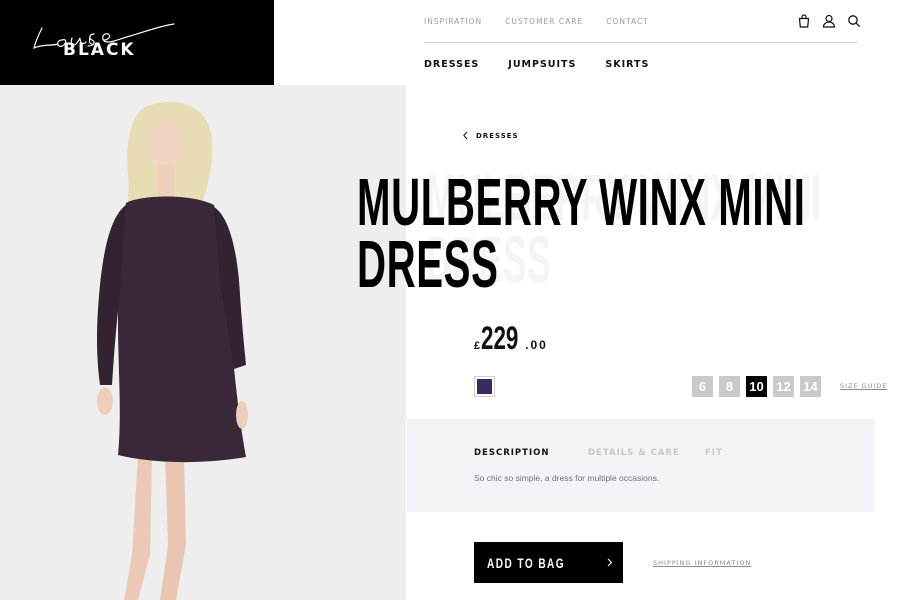  What do you see at coordinates (544, 21) in the screenshot?
I see `nav-link-customer-care: CUSTOMER CARE` at bounding box center [544, 21].